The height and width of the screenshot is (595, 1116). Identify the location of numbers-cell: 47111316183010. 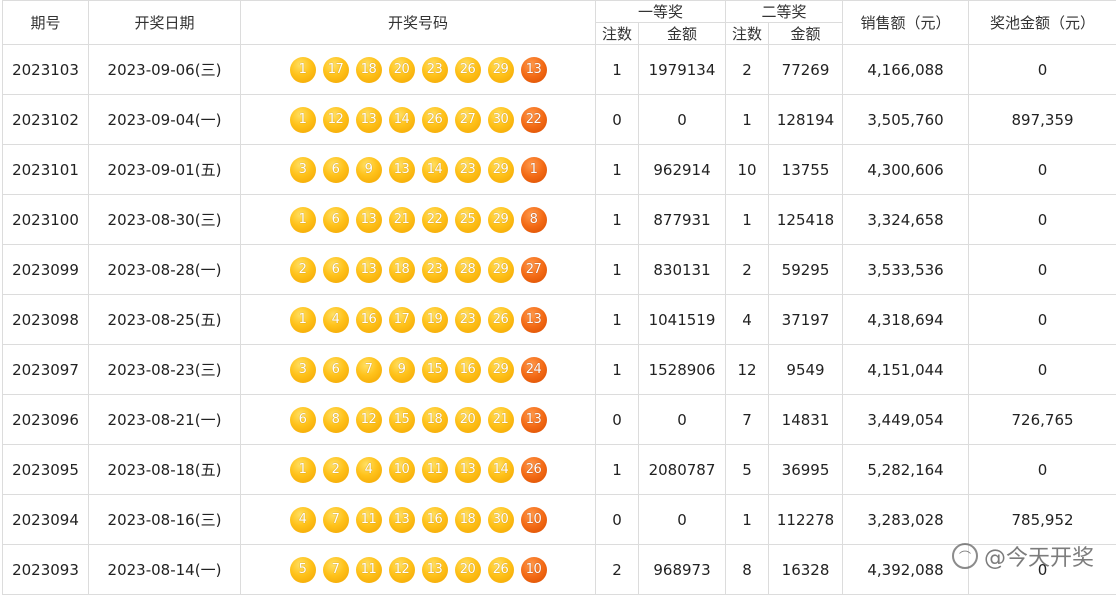
(418, 520).